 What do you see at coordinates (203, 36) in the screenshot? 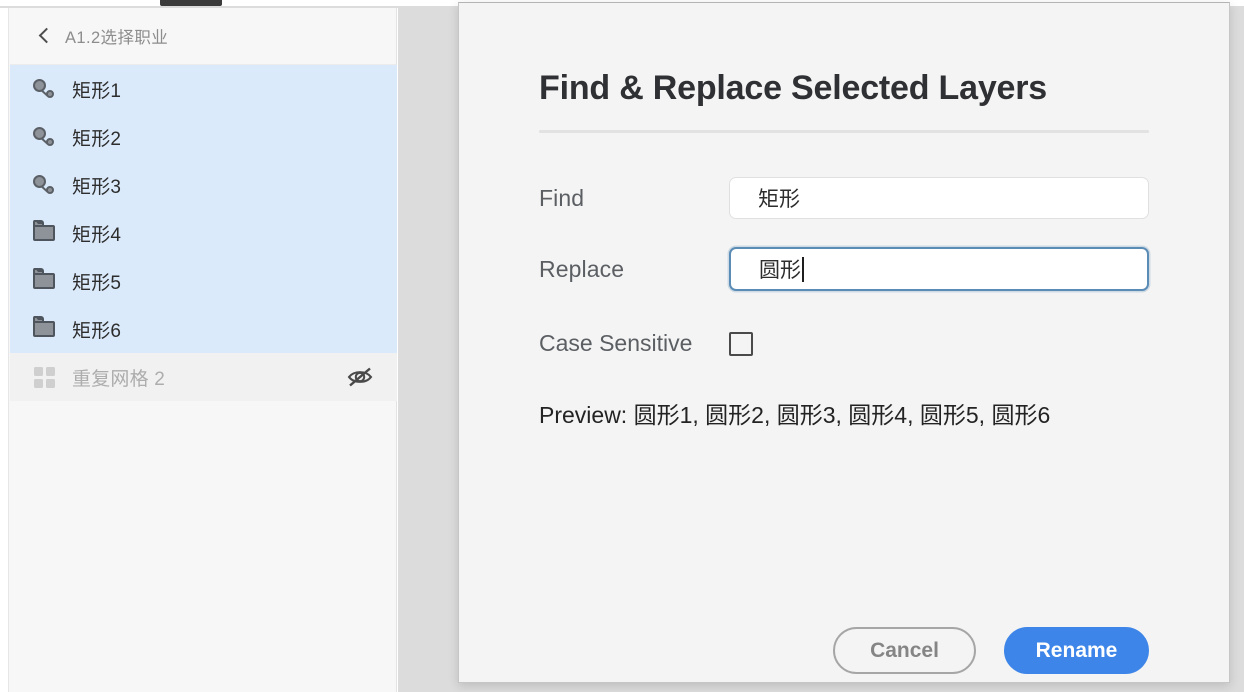
I see `sidebar-header: A1.2选择职业` at bounding box center [203, 36].